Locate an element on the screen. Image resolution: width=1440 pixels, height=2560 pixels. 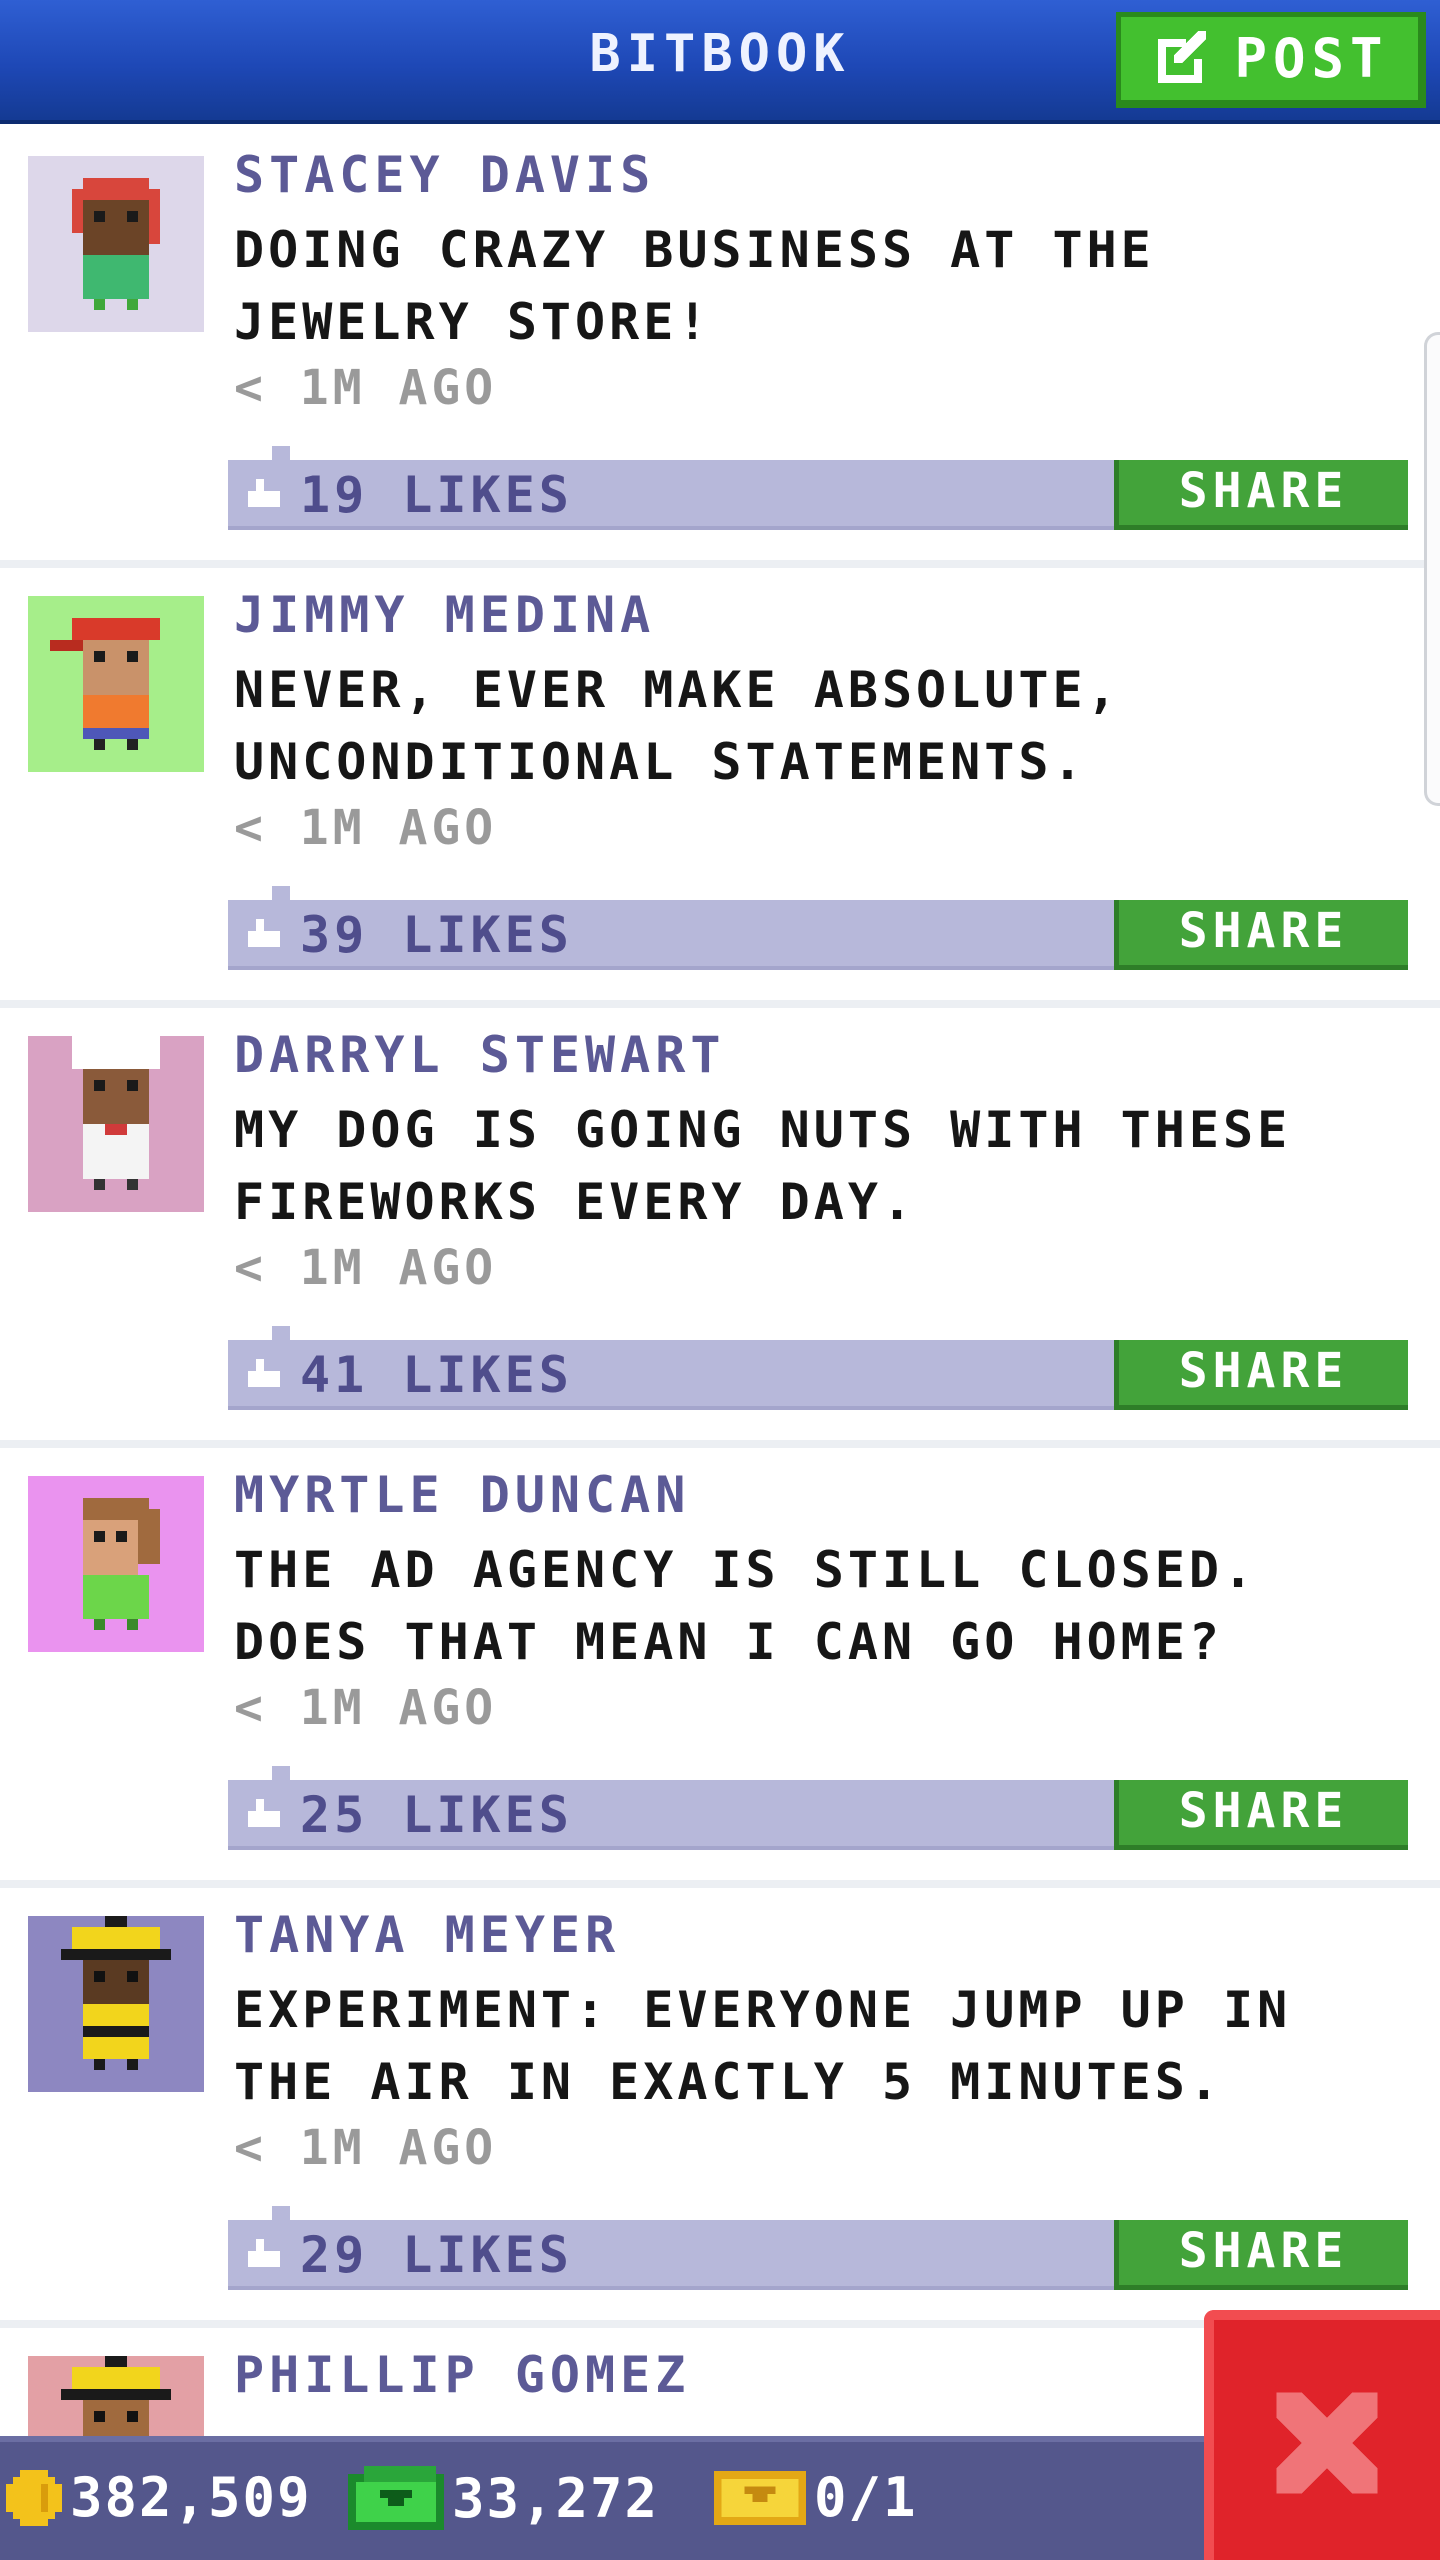
post-button: POST is located at coordinates (1271, 60).